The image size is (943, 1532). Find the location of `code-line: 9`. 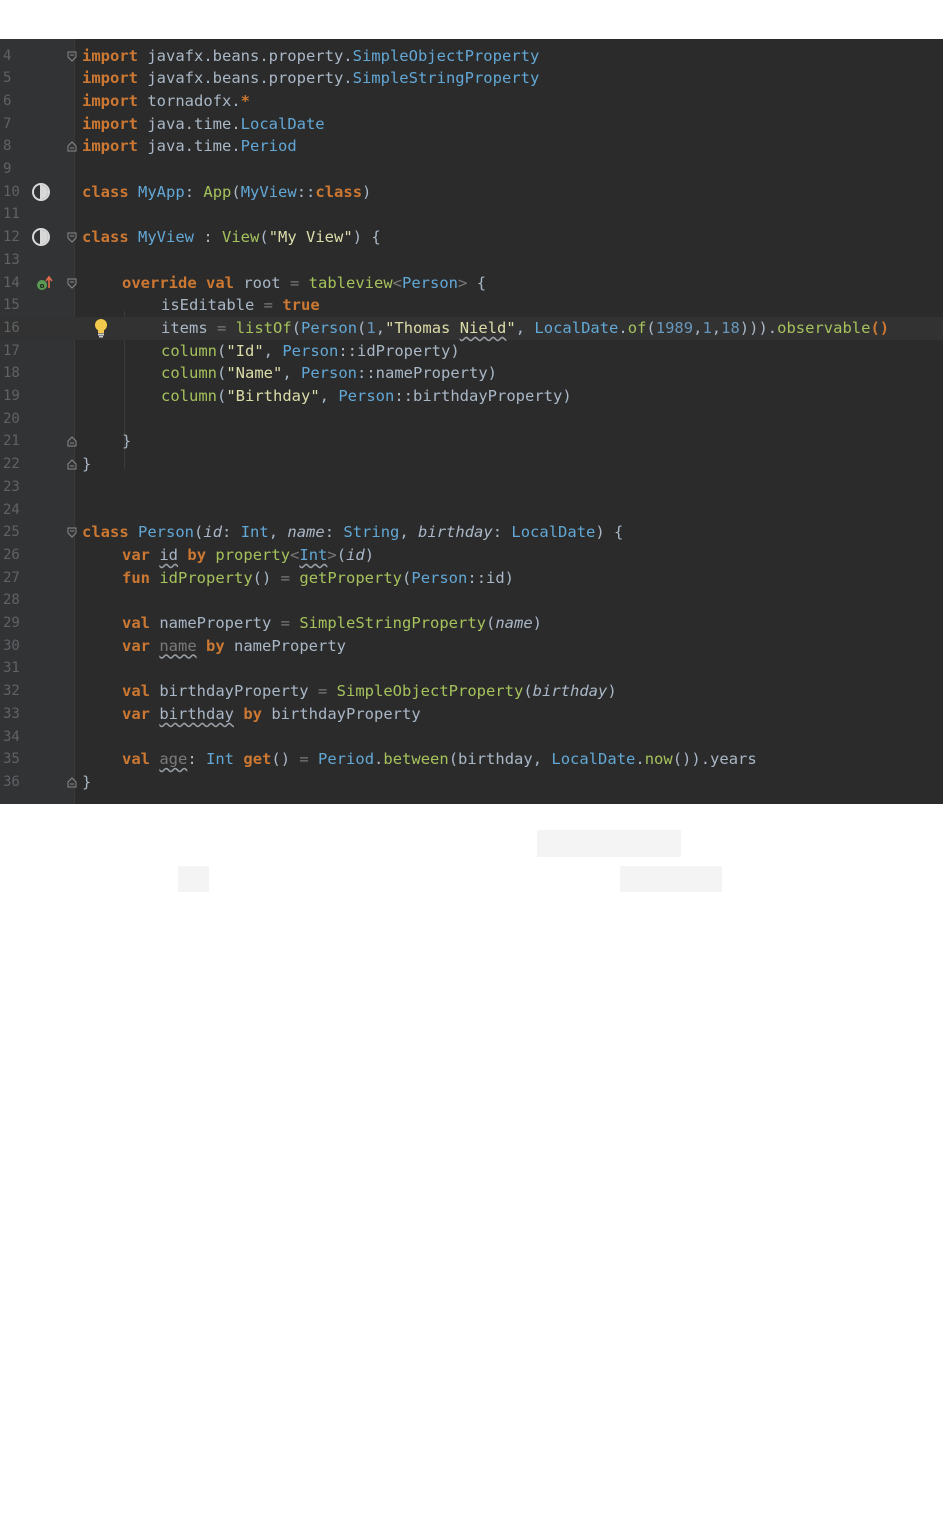

code-line: 9 is located at coordinates (471, 169).